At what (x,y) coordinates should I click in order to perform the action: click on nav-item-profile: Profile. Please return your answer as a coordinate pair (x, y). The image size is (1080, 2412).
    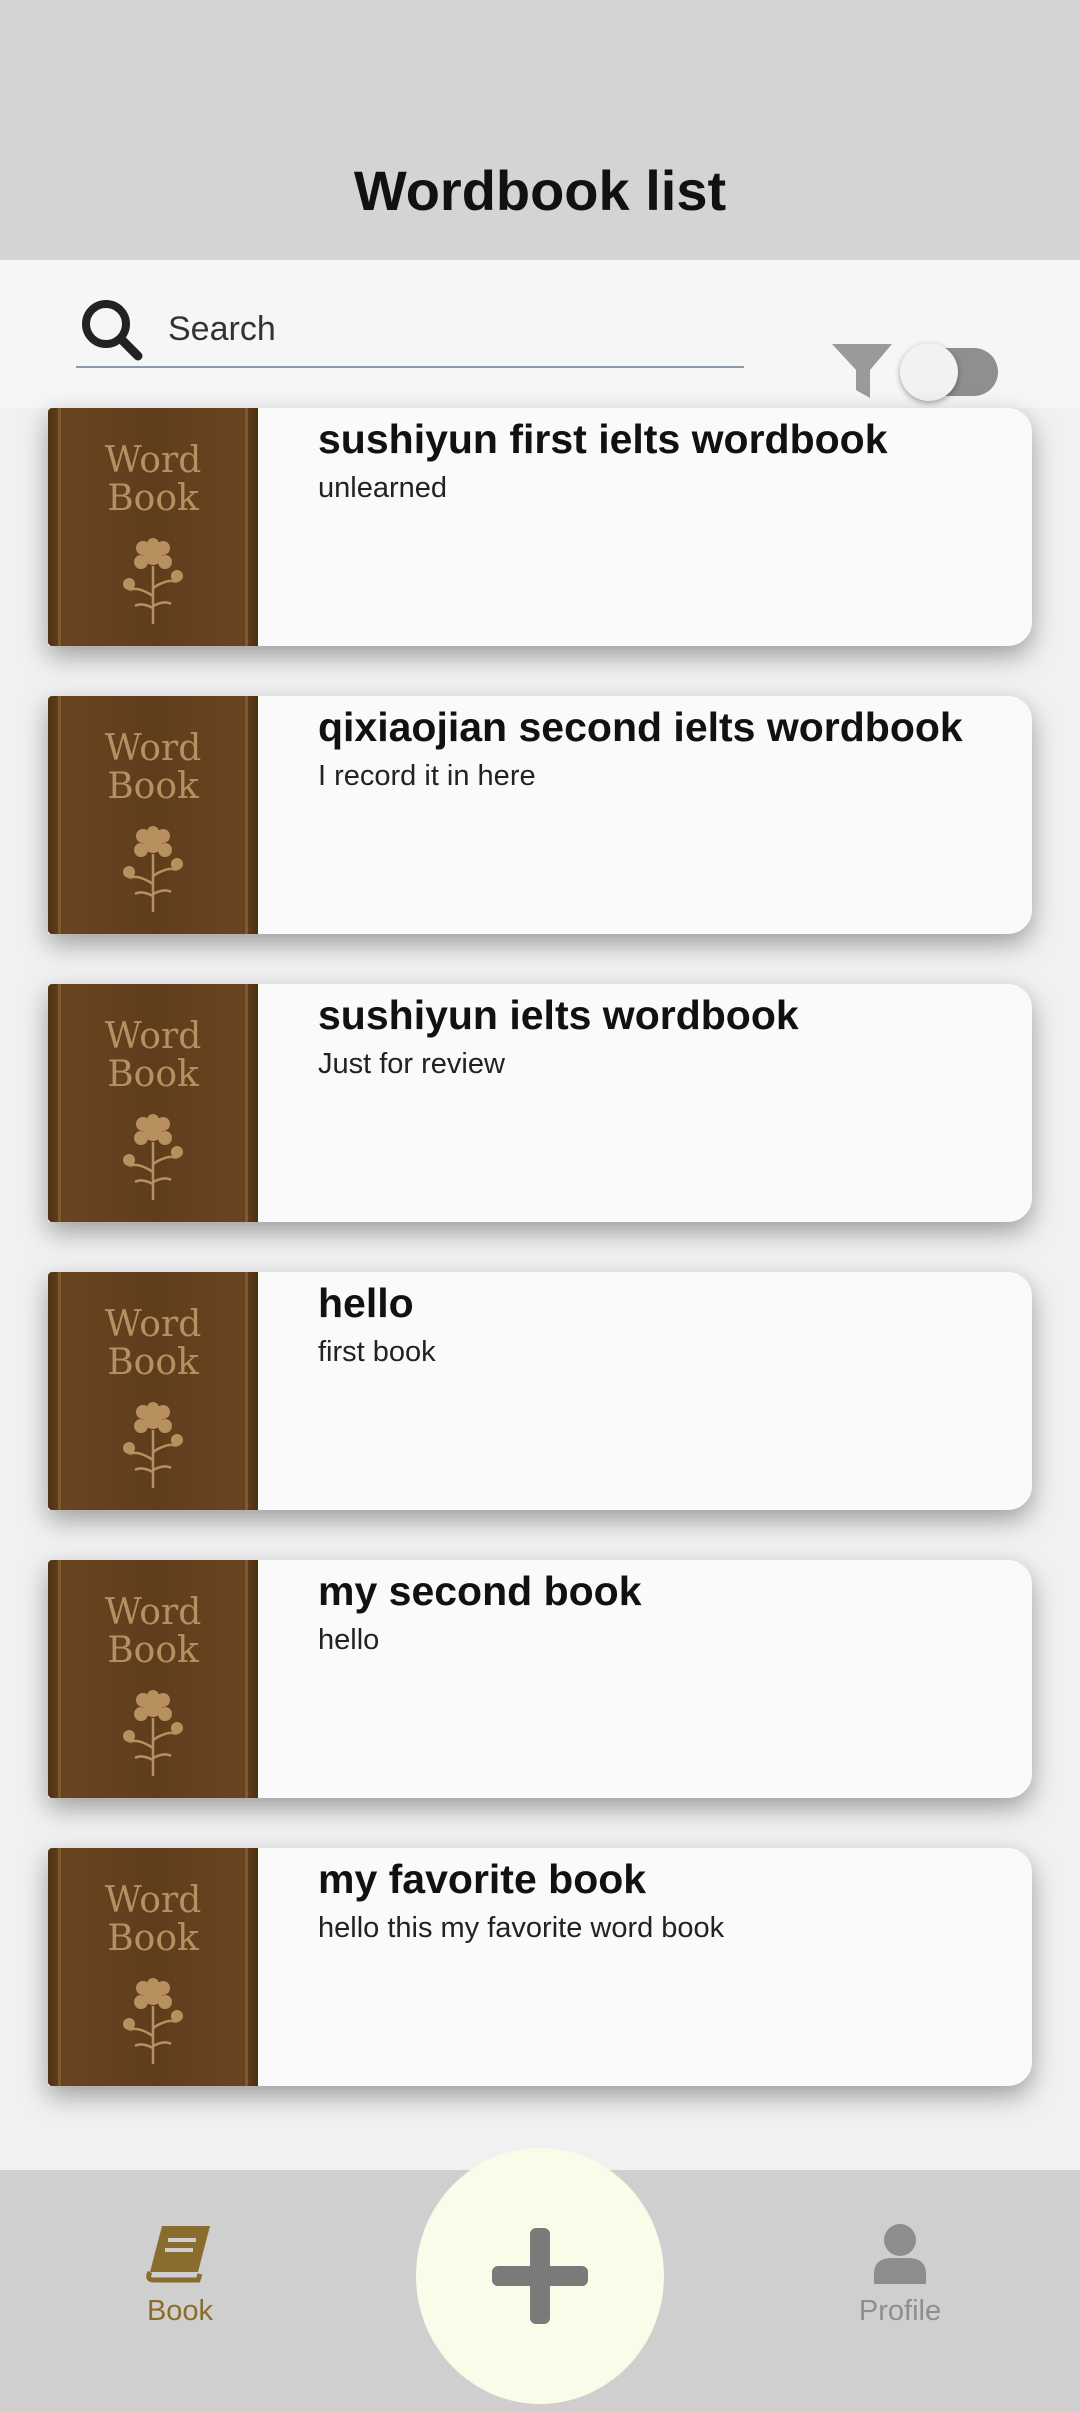
    Looking at the image, I should click on (900, 2275).